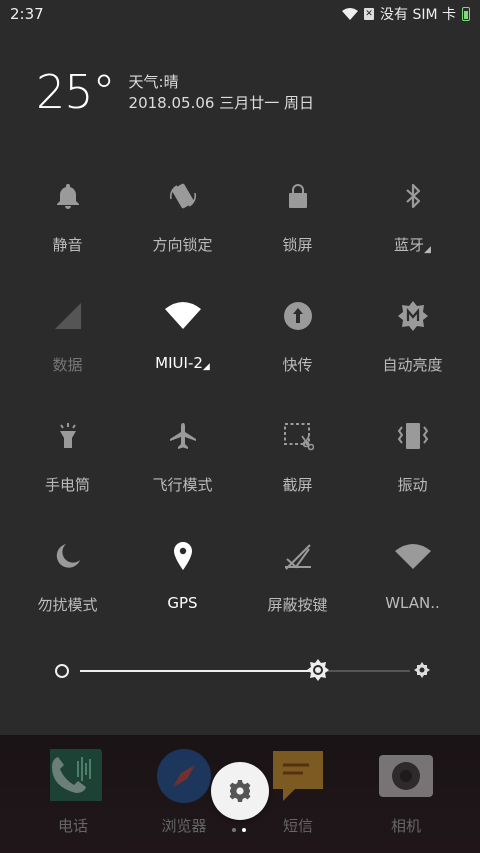 This screenshot has width=480, height=853. I want to click on tile-label-text: MIUI-2, so click(179, 363).